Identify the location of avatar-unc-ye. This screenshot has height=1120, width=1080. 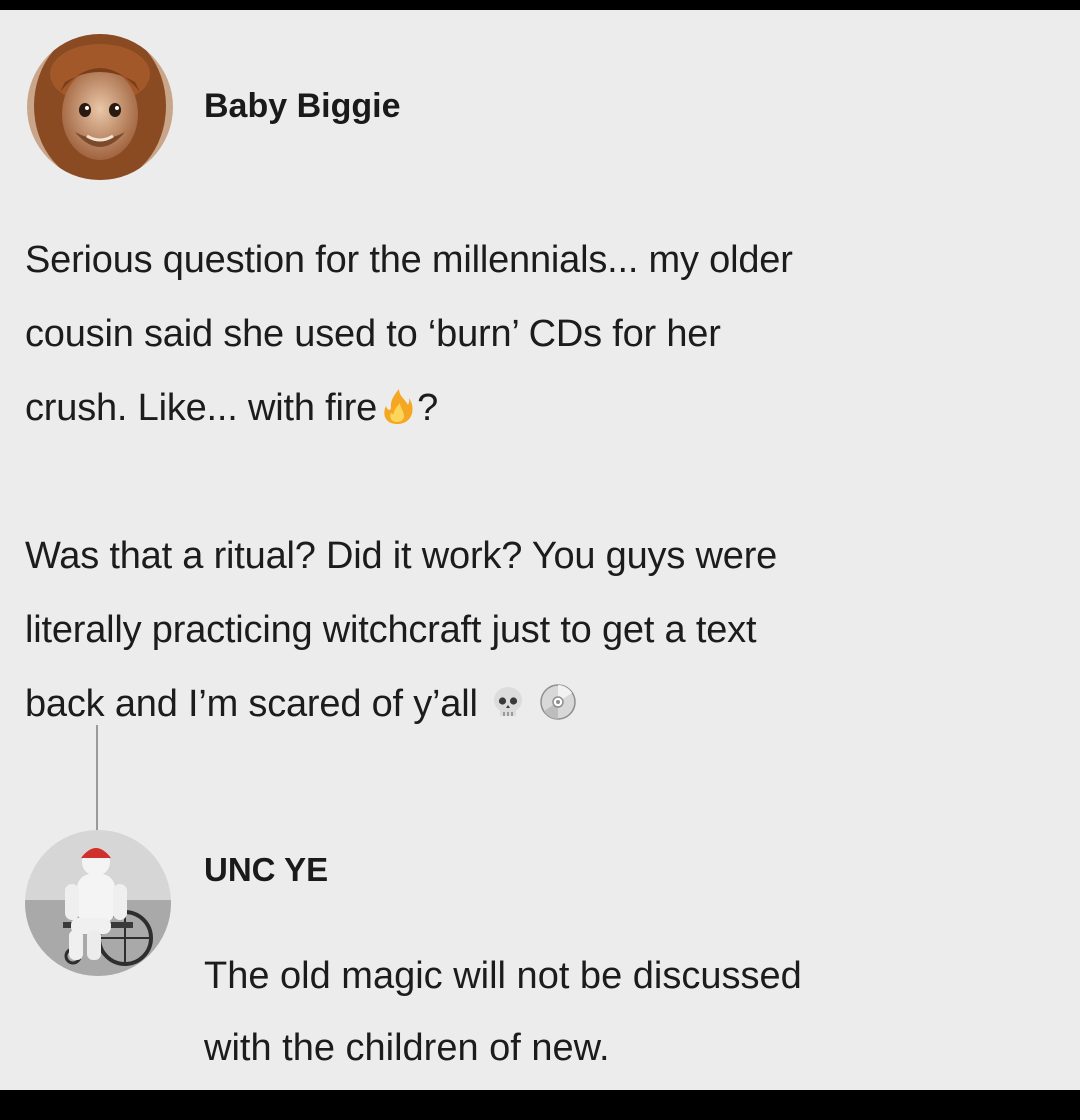
(98, 903).